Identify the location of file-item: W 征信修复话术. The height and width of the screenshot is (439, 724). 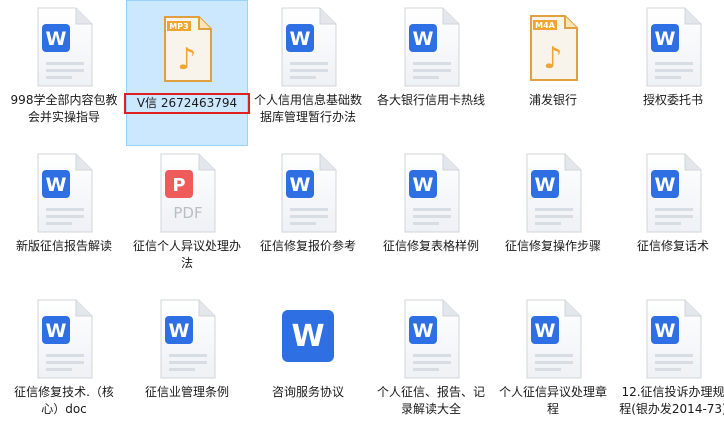
(668, 219).